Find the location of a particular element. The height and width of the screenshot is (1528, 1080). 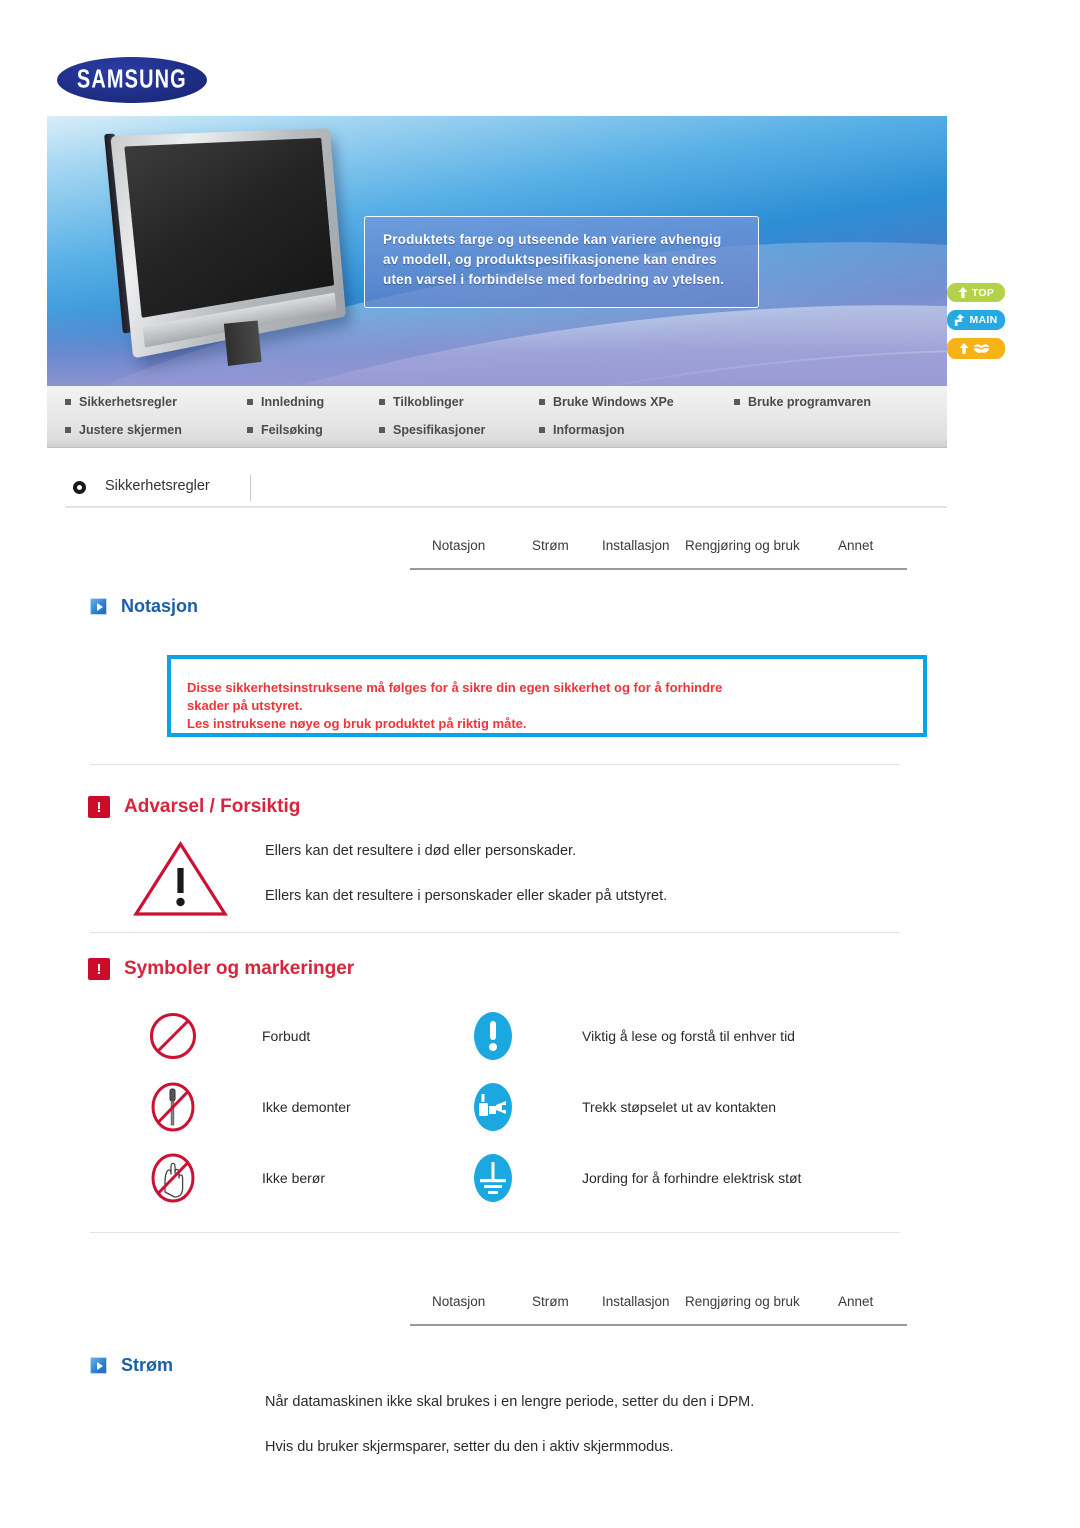

monitor-stand is located at coordinates (242, 343).